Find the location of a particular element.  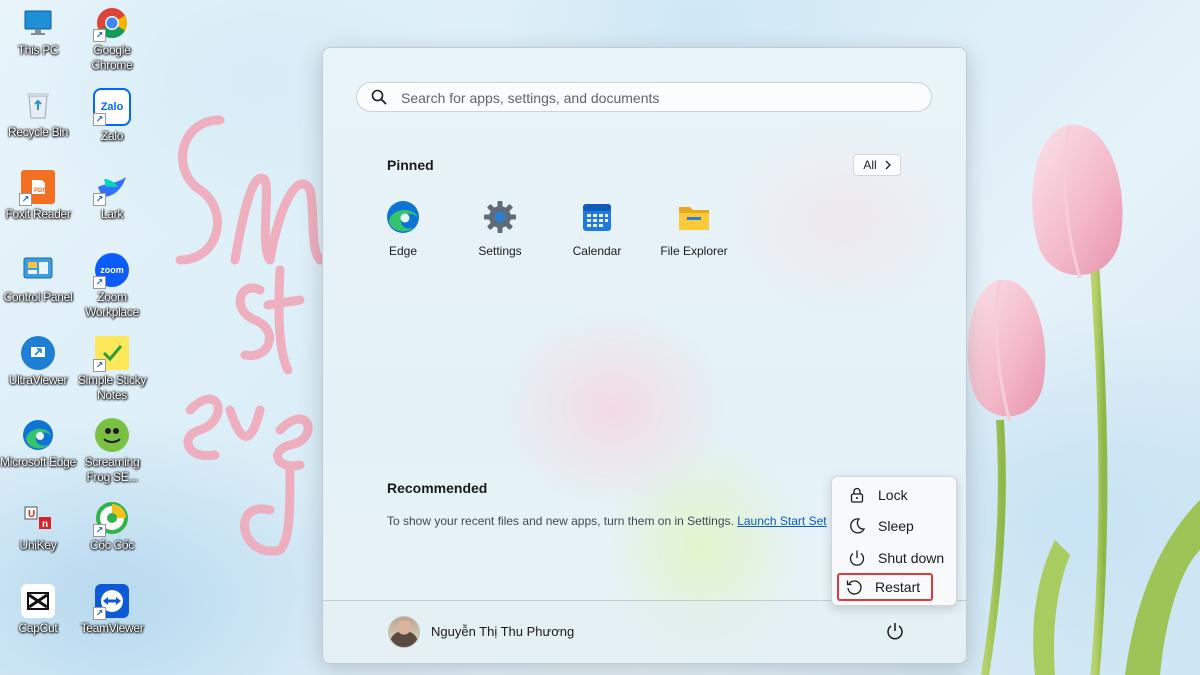

desktop-icon-recycle-bin: Recycle Bin is located at coordinates (39, 114).